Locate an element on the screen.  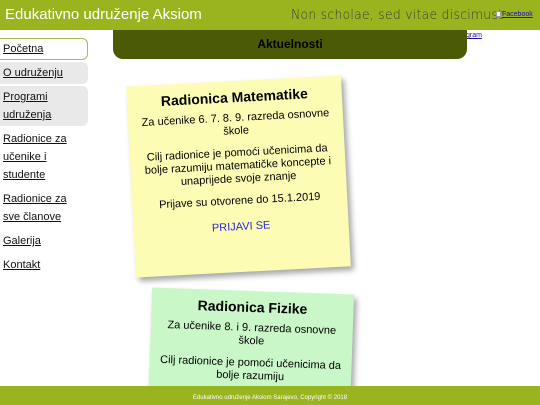
facebook-link: Facebook is located at coordinates (514, 14).